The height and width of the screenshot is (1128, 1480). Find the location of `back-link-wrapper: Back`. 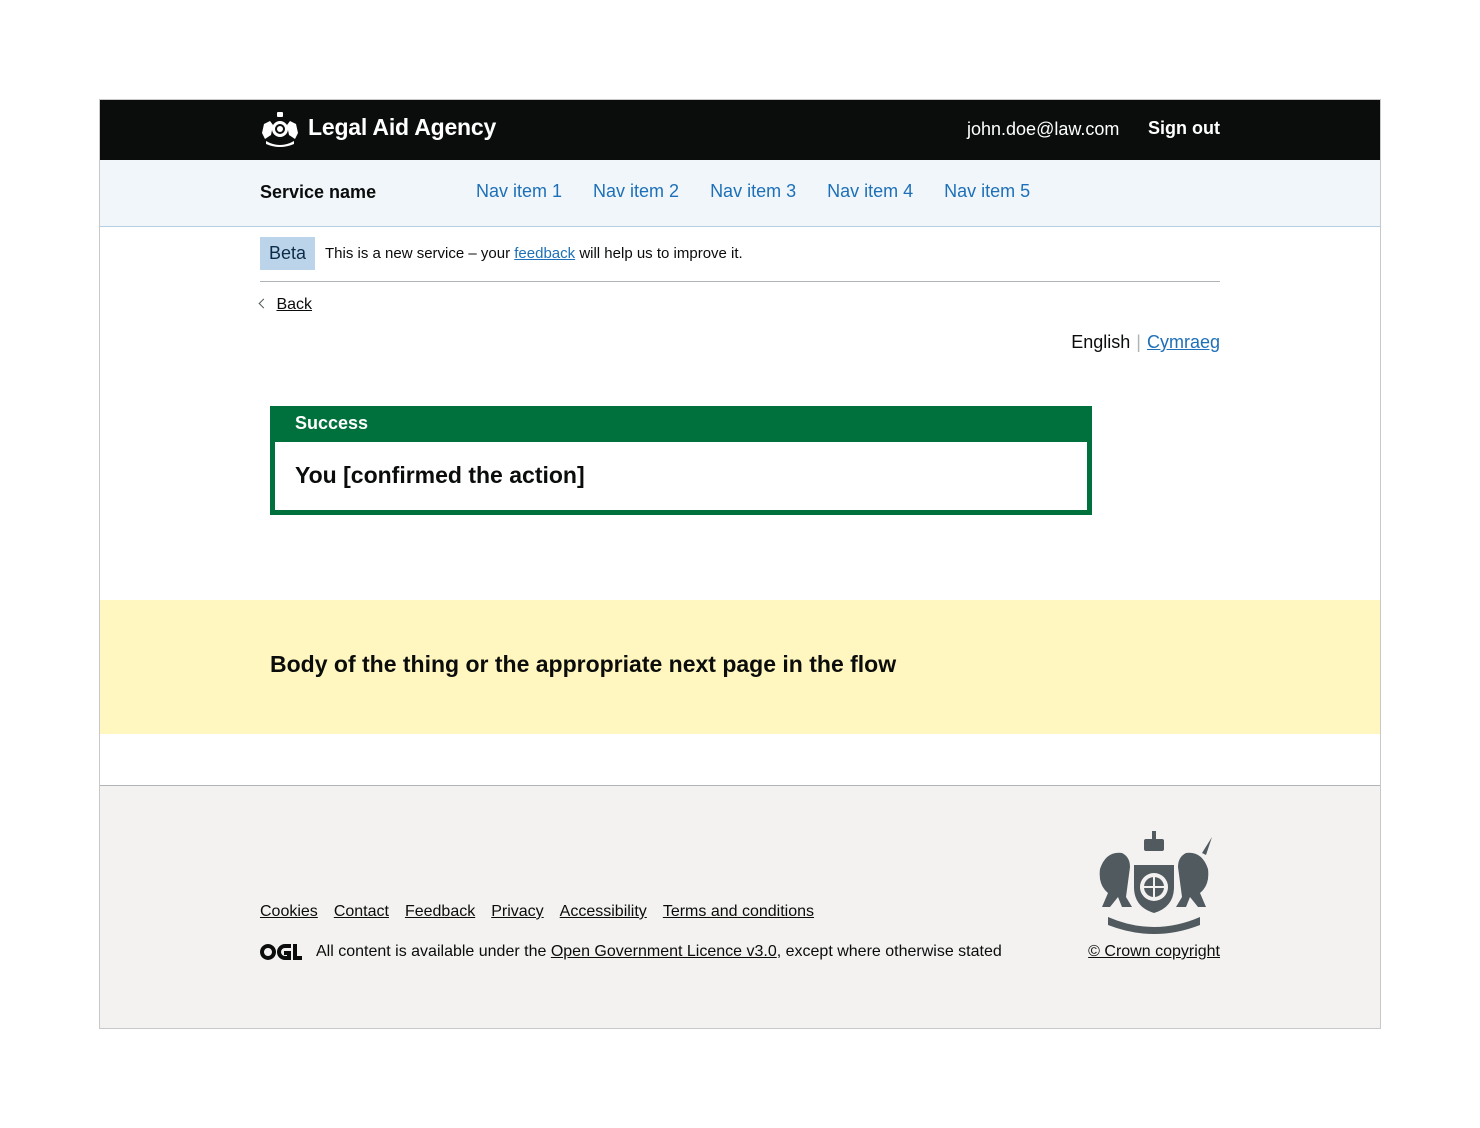

back-link-wrapper: Back is located at coordinates (285, 305).